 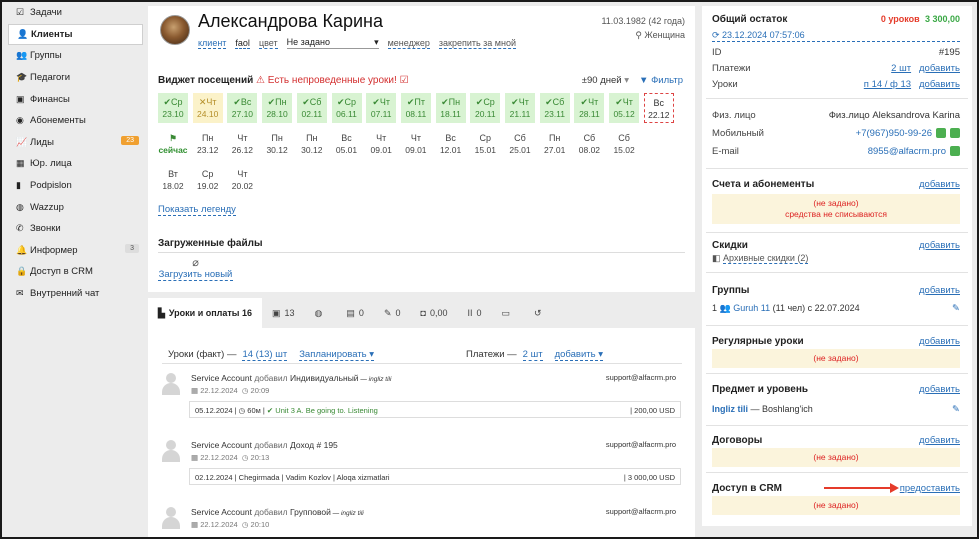 What do you see at coordinates (661, 80) in the screenshot?
I see `filter-button: ▼ Фильтр` at bounding box center [661, 80].